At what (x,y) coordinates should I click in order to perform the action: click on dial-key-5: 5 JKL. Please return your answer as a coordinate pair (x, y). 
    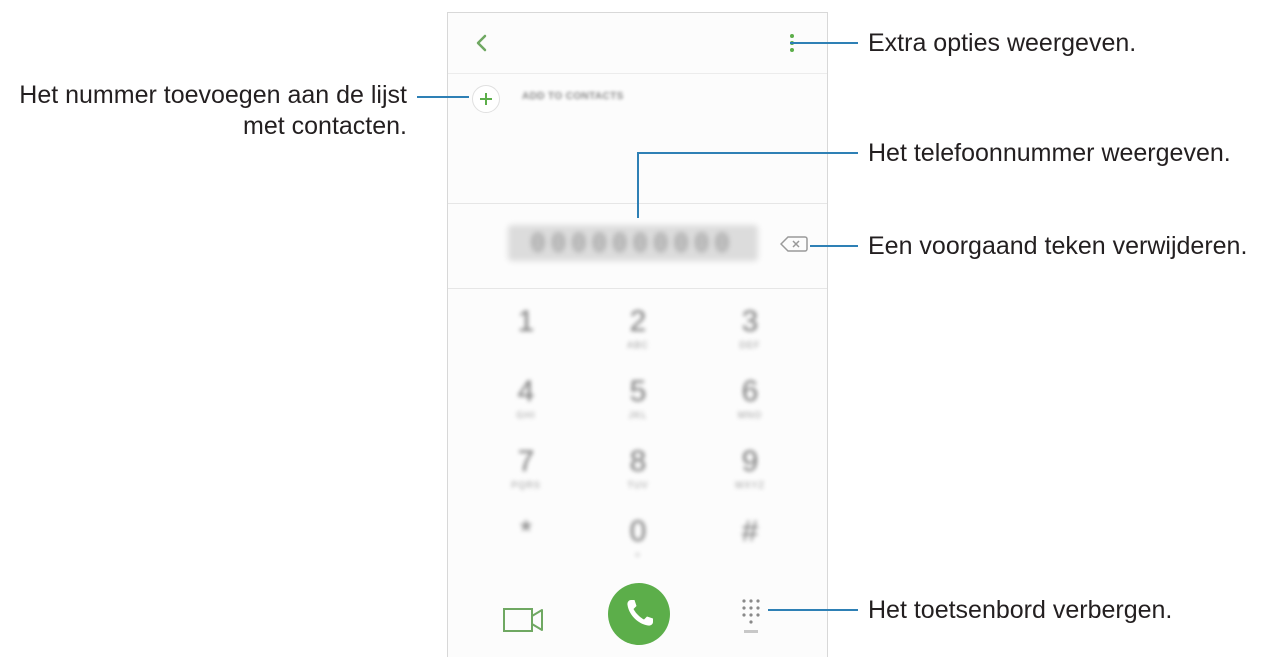
    Looking at the image, I should click on (638, 401).